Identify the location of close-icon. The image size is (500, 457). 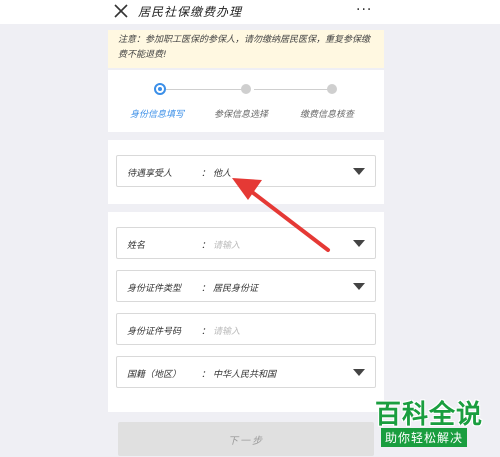
(121, 11).